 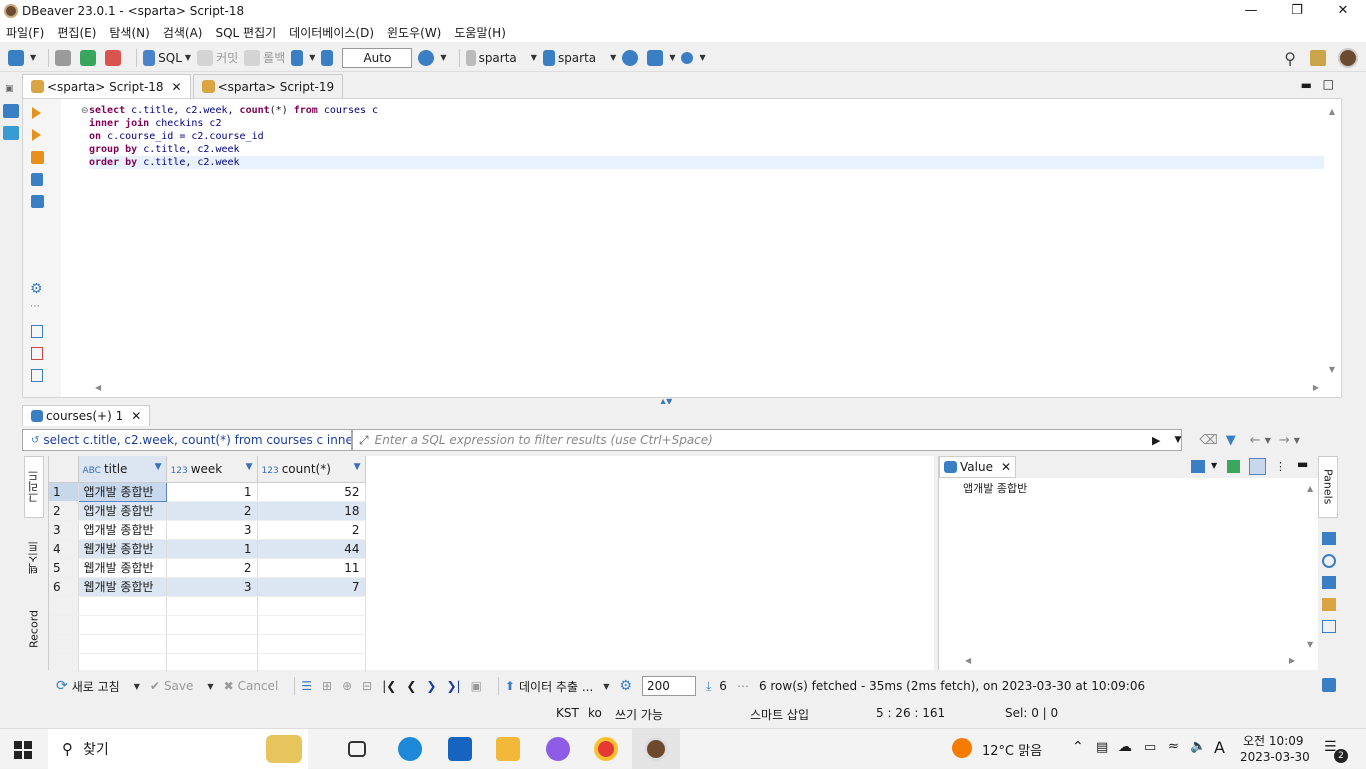 I want to click on tools-button: ▼, so click(x=661, y=57).